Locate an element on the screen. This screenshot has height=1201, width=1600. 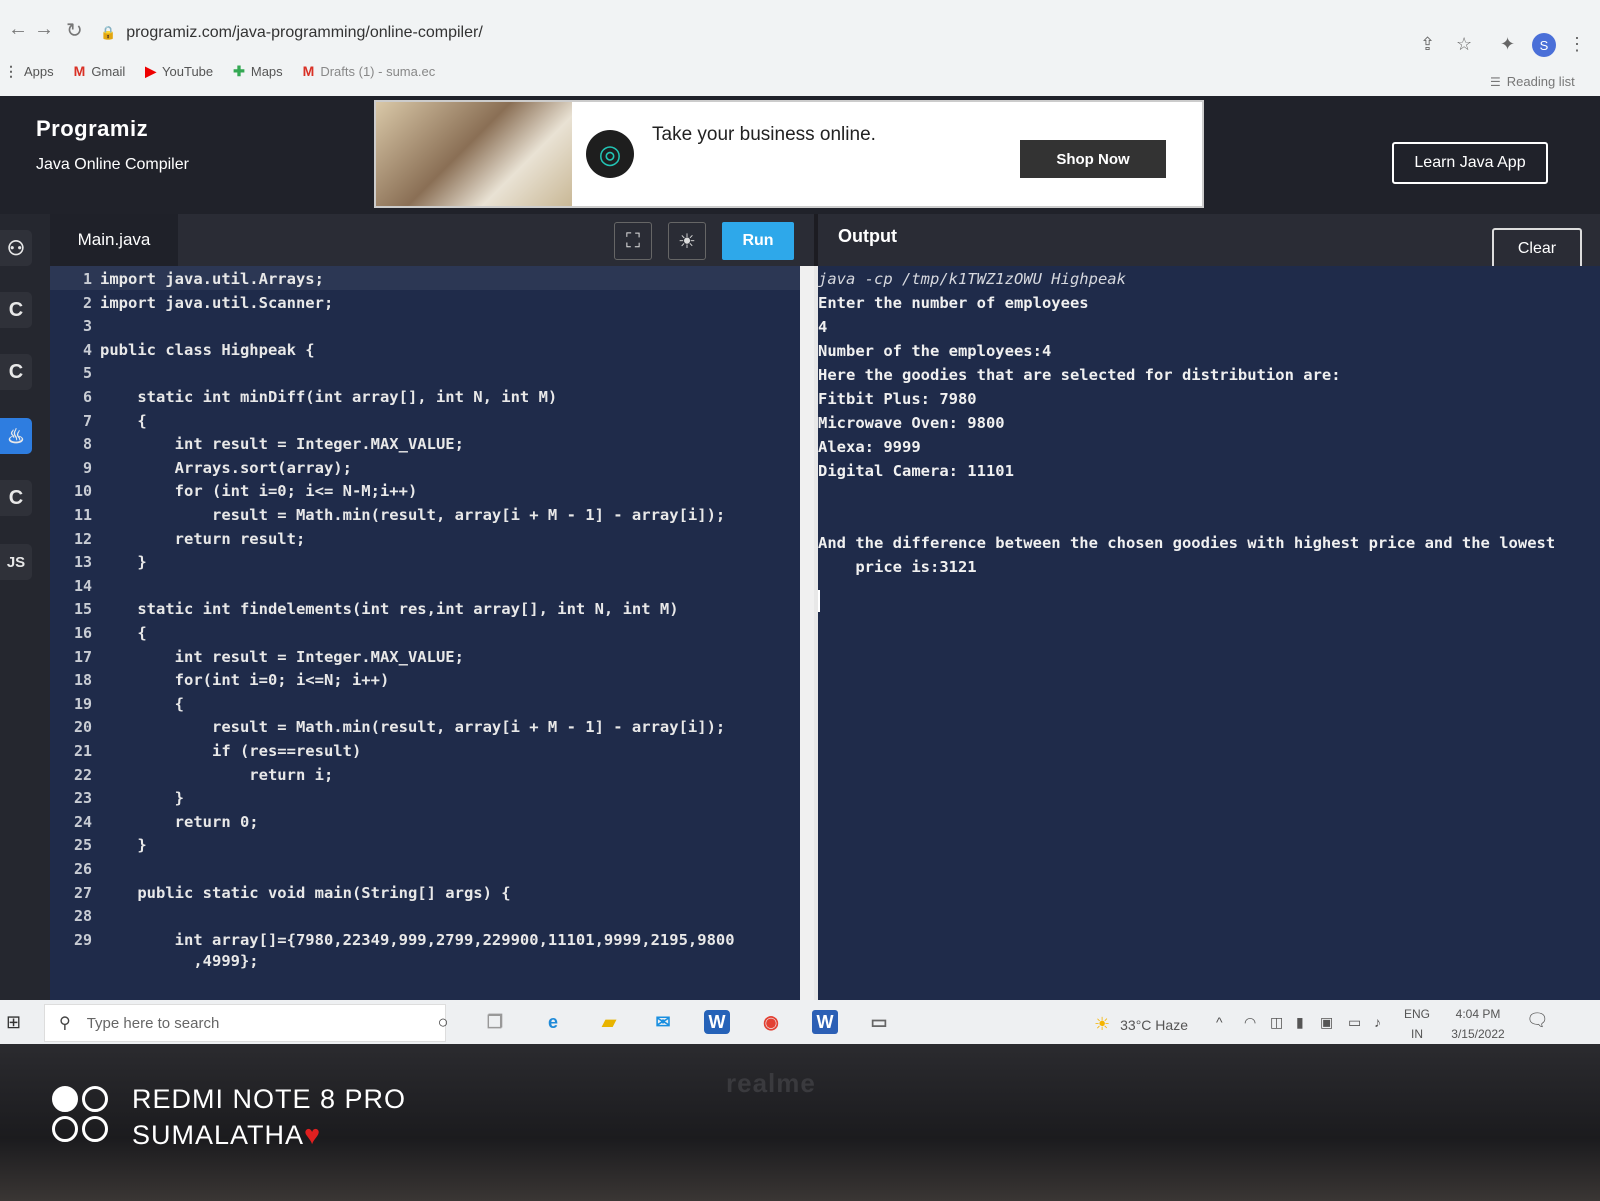
line-number: 4 is located at coordinates (87, 349).